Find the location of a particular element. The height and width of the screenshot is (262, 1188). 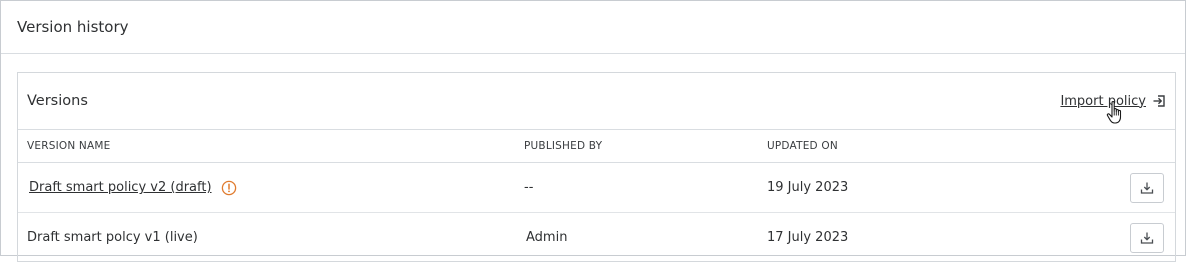

table-header: VERSION NAME PUBLISHED BY UPDATED ON is located at coordinates (596, 146).